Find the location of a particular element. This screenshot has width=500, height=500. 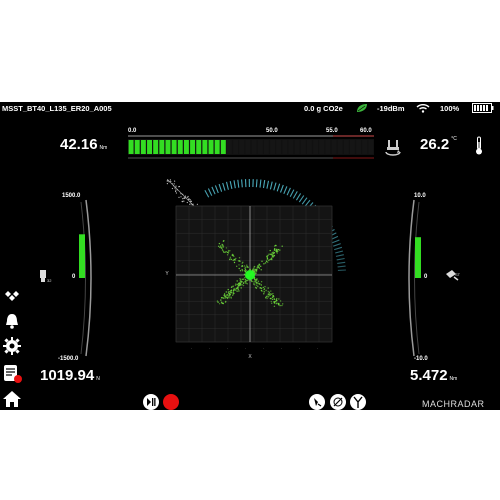

play-pause-icon is located at coordinates (151, 402).